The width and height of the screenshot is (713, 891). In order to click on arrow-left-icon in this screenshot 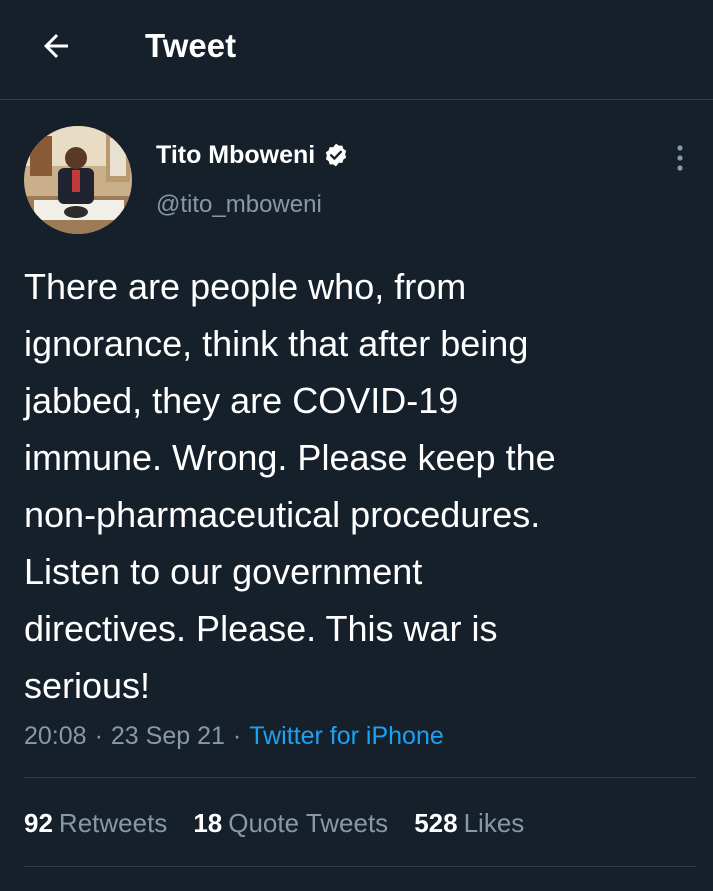, I will do `click(56, 46)`.